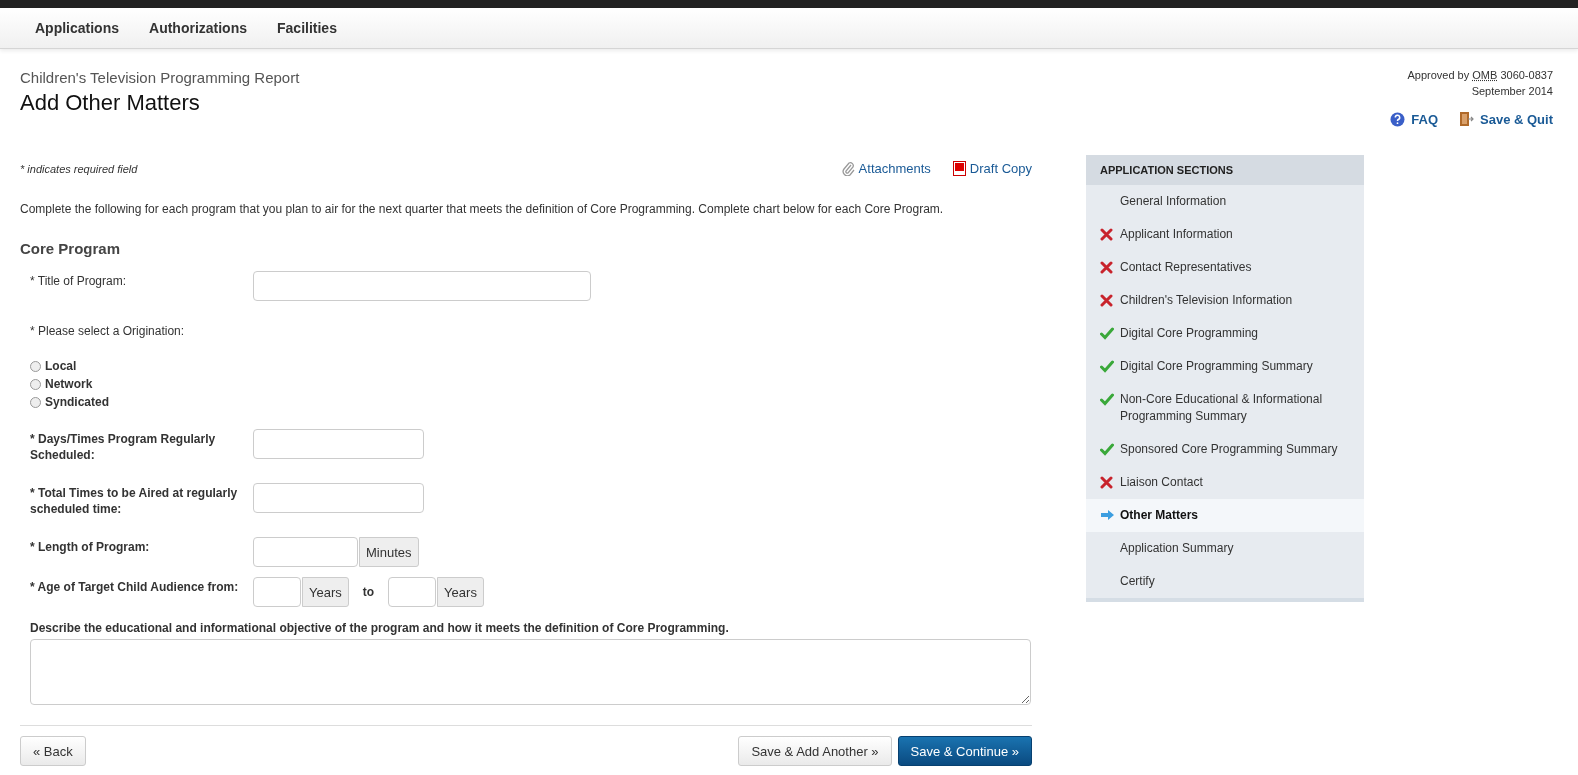 This screenshot has width=1578, height=775. I want to click on paperclip-icon, so click(847, 168).